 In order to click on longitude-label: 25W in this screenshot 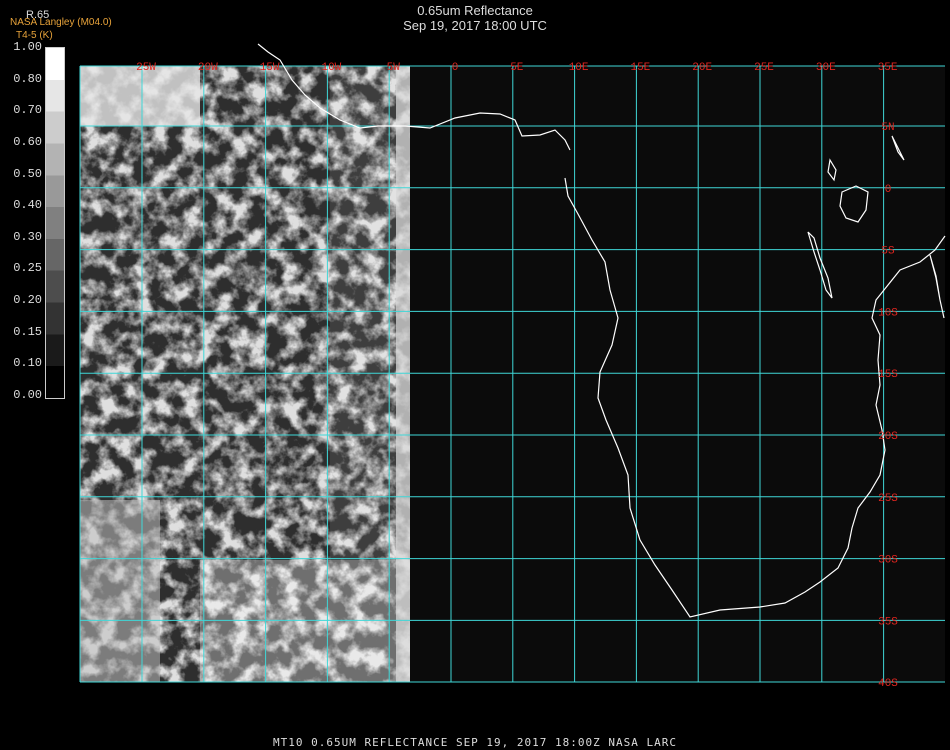, I will do `click(146, 68)`.